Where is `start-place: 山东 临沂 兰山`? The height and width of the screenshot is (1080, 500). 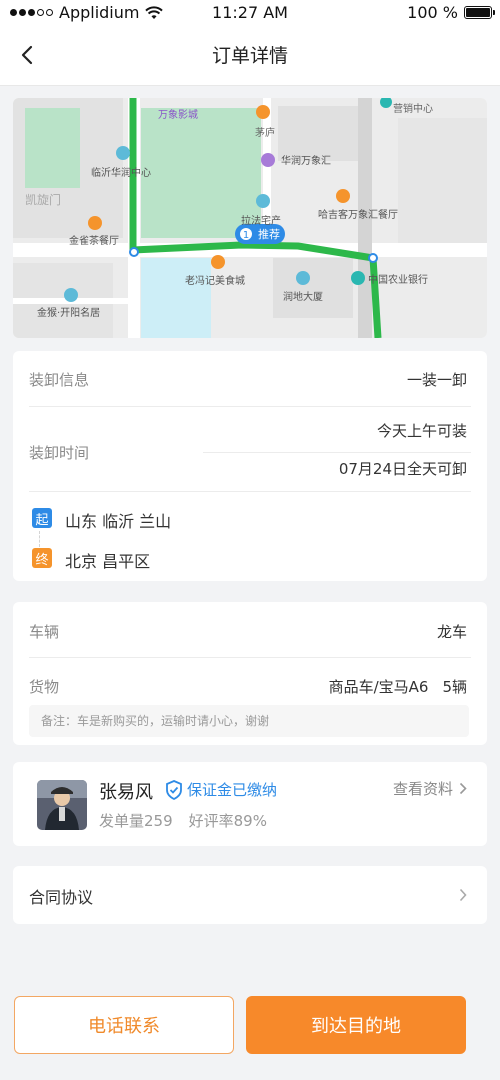
start-place: 山东 临沂 兰山 is located at coordinates (118, 521).